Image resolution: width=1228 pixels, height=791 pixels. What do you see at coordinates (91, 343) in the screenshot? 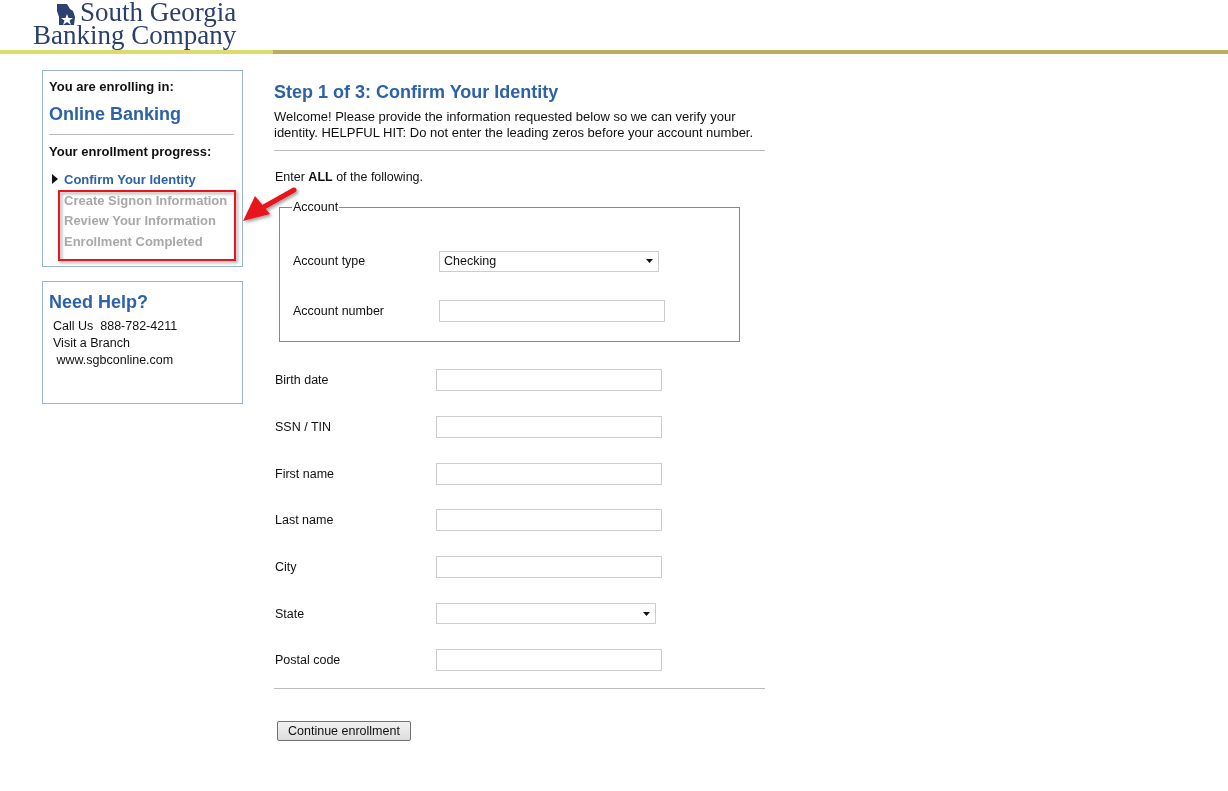
I see `help-text: Visit a Branch` at bounding box center [91, 343].